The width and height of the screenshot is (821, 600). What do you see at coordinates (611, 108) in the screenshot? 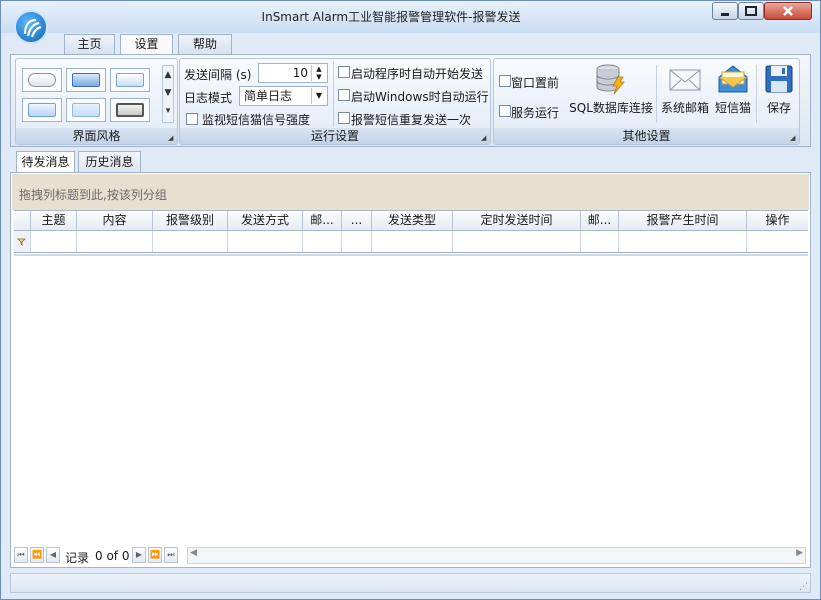
I see `sql-connect-label: SQL数据库连接` at bounding box center [611, 108].